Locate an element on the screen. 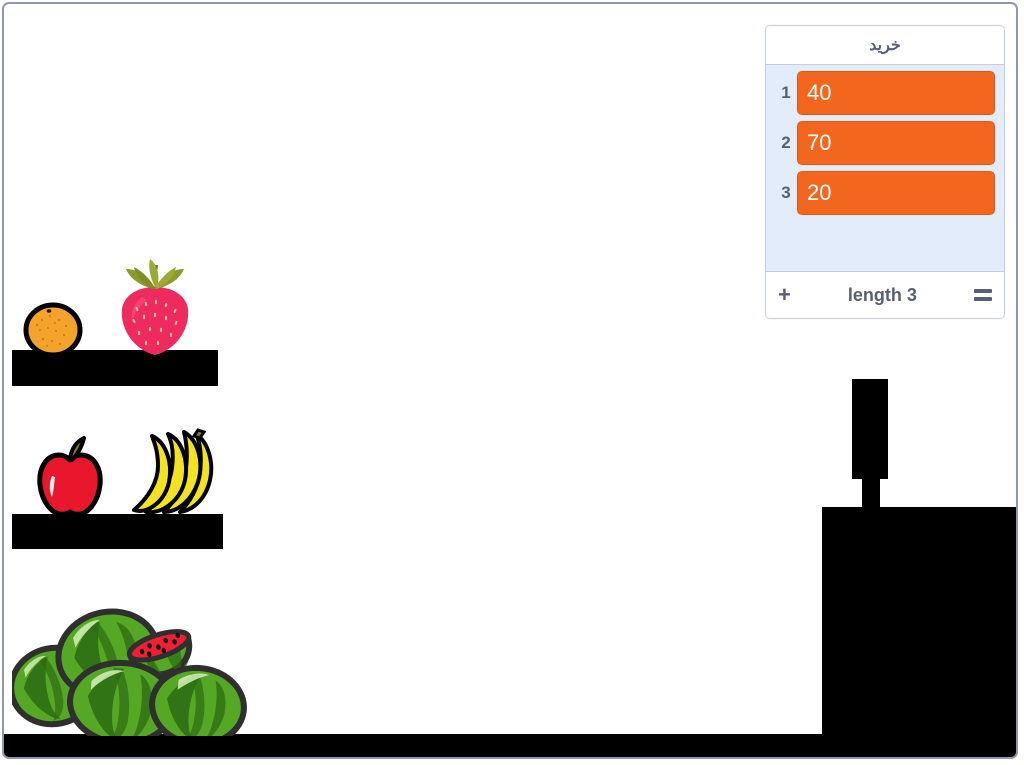 This screenshot has width=1024, height=765. tower-head-block is located at coordinates (870, 429).